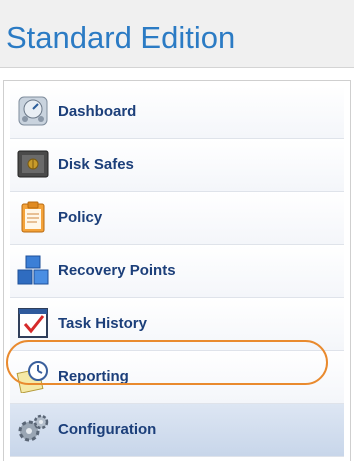 The image size is (354, 461). What do you see at coordinates (177, 218) in the screenshot?
I see `nav-item-policy: Policy` at bounding box center [177, 218].